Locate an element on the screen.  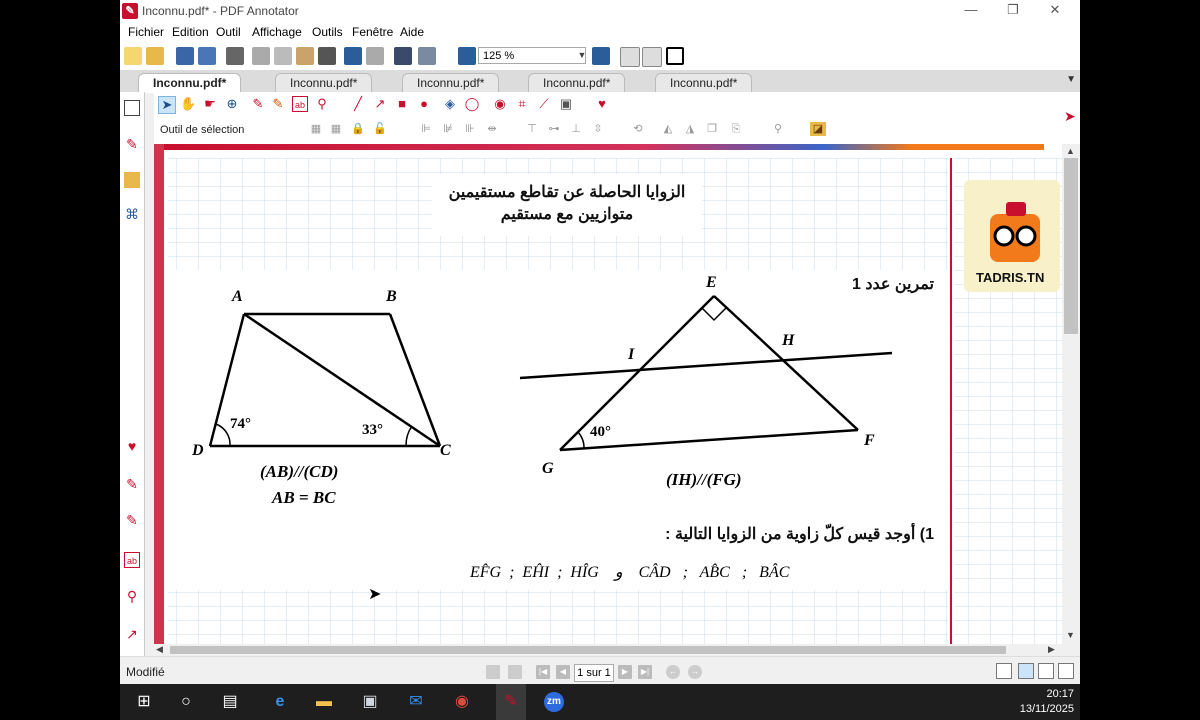
crop-tool-icon: ⌗ is located at coordinates (522, 104).